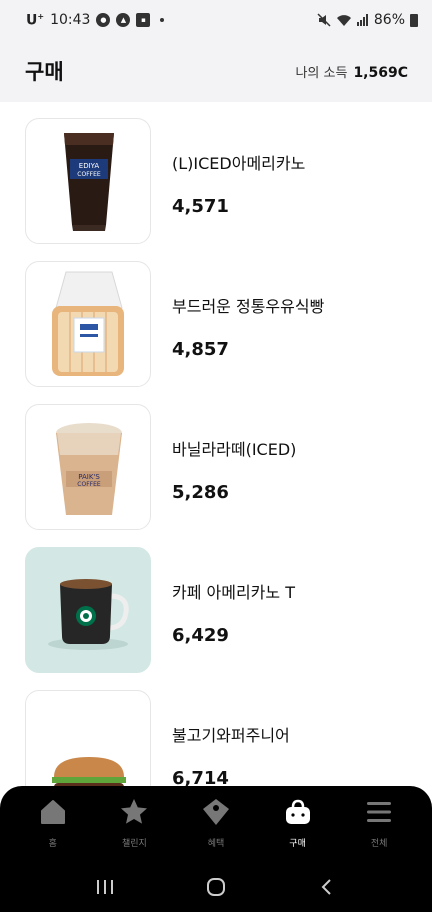 The width and height of the screenshot is (432, 912). Describe the element at coordinates (414, 20) in the screenshot. I see `battery-icon` at that location.